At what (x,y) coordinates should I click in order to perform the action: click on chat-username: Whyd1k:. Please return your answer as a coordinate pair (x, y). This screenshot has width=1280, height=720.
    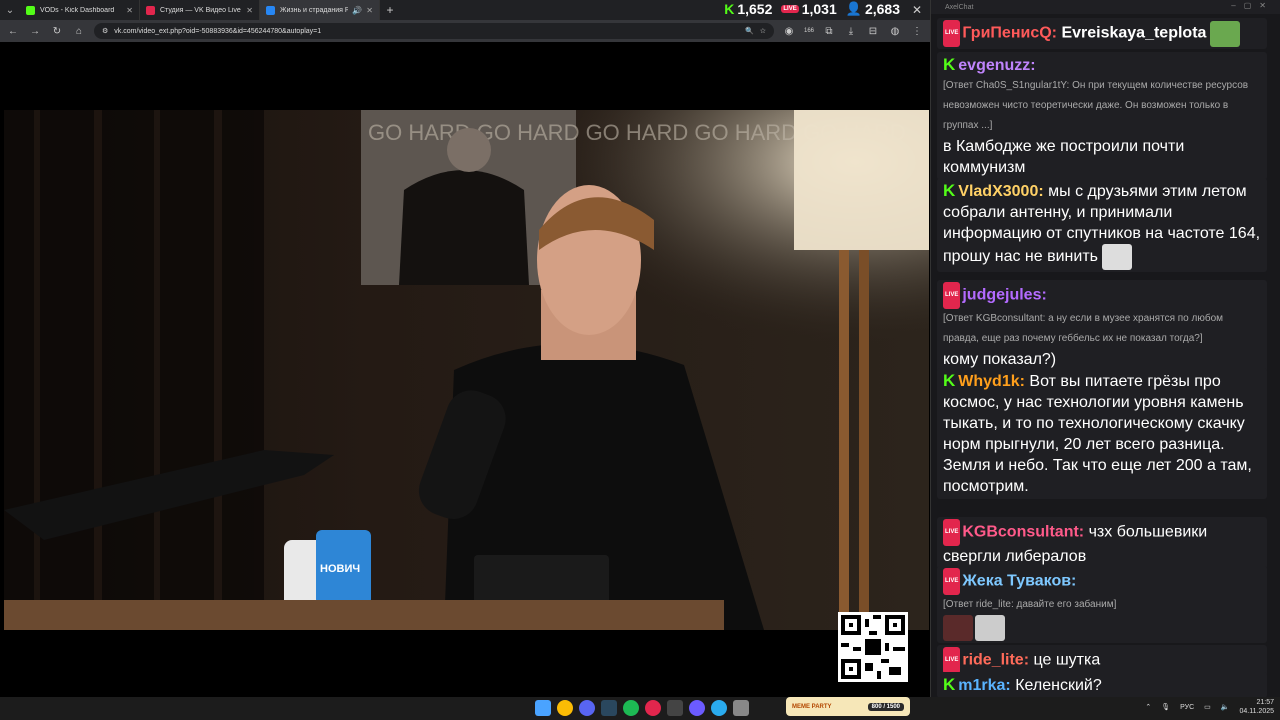
    Looking at the image, I should click on (991, 381).